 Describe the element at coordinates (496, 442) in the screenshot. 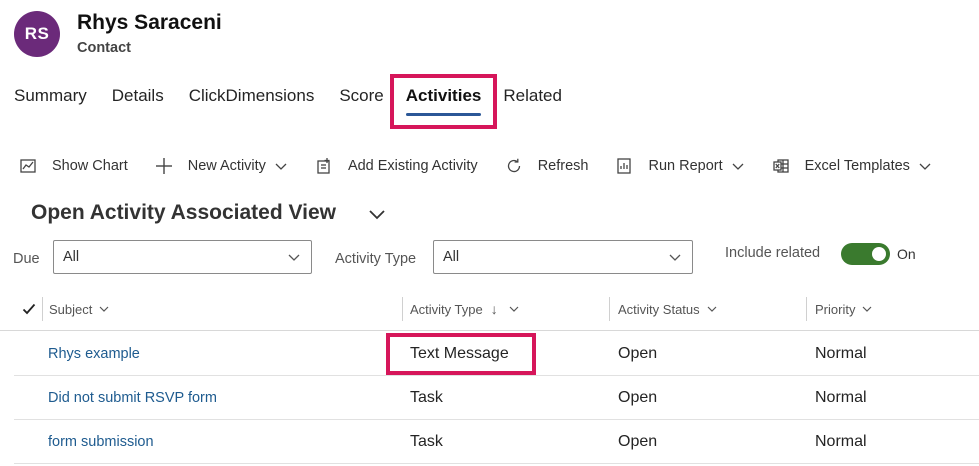

I see `table-row: form submission Task Open Normal` at that location.